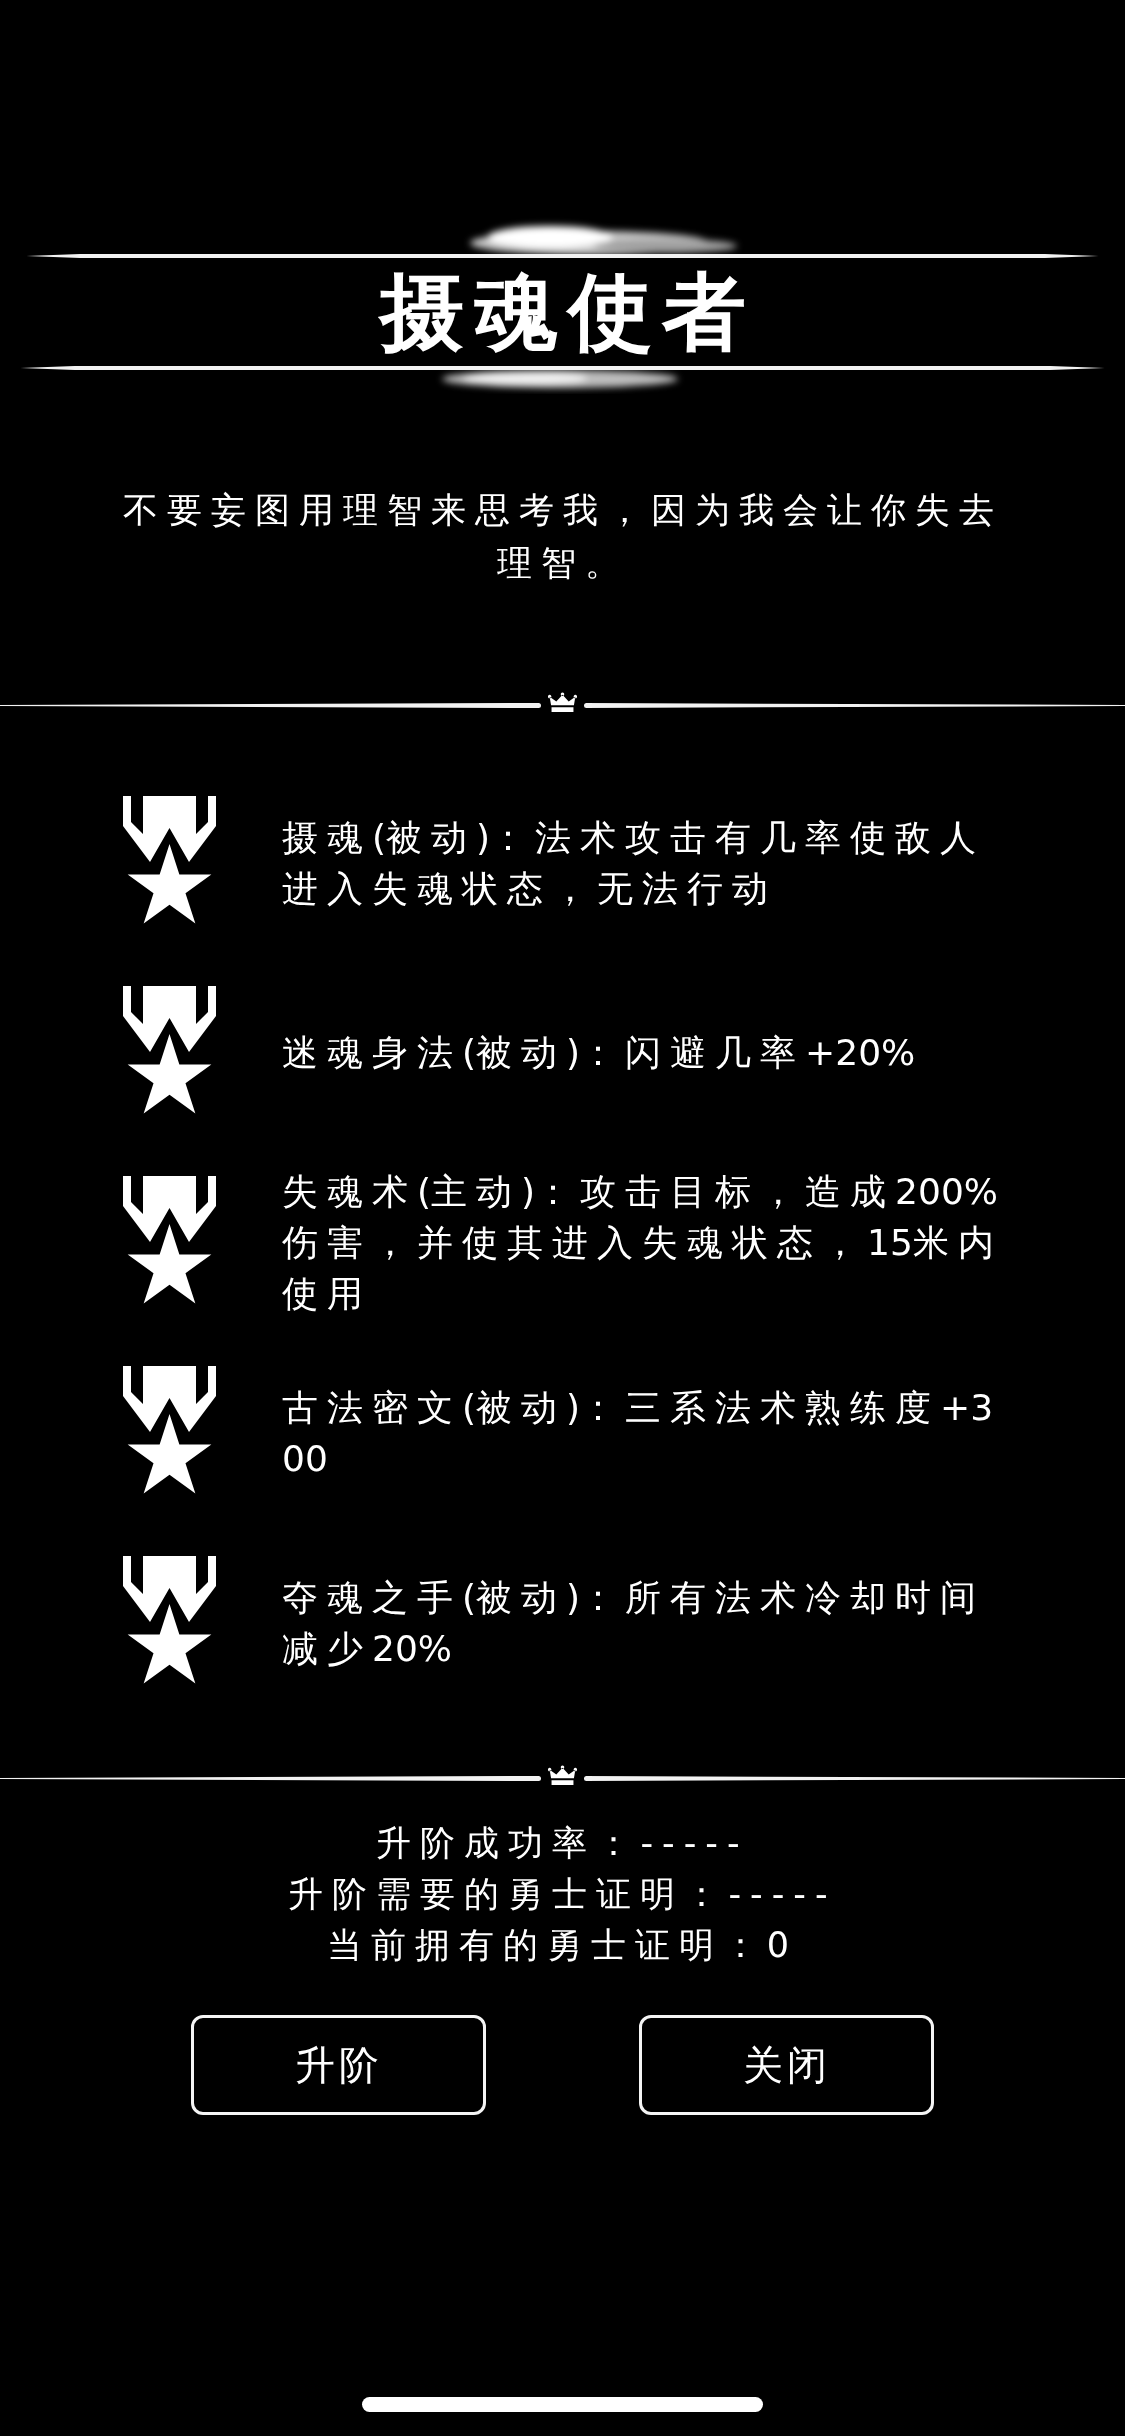 Image resolution: width=1125 pixels, height=2436 pixels. I want to click on close-button: 关闭, so click(786, 2065).